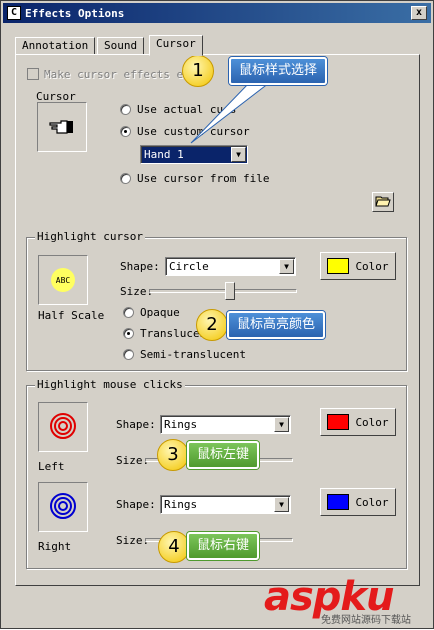 The image size is (434, 630). Describe the element at coordinates (278, 71) in the screenshot. I see `callout-label-1: 鼠标样式选择` at that location.